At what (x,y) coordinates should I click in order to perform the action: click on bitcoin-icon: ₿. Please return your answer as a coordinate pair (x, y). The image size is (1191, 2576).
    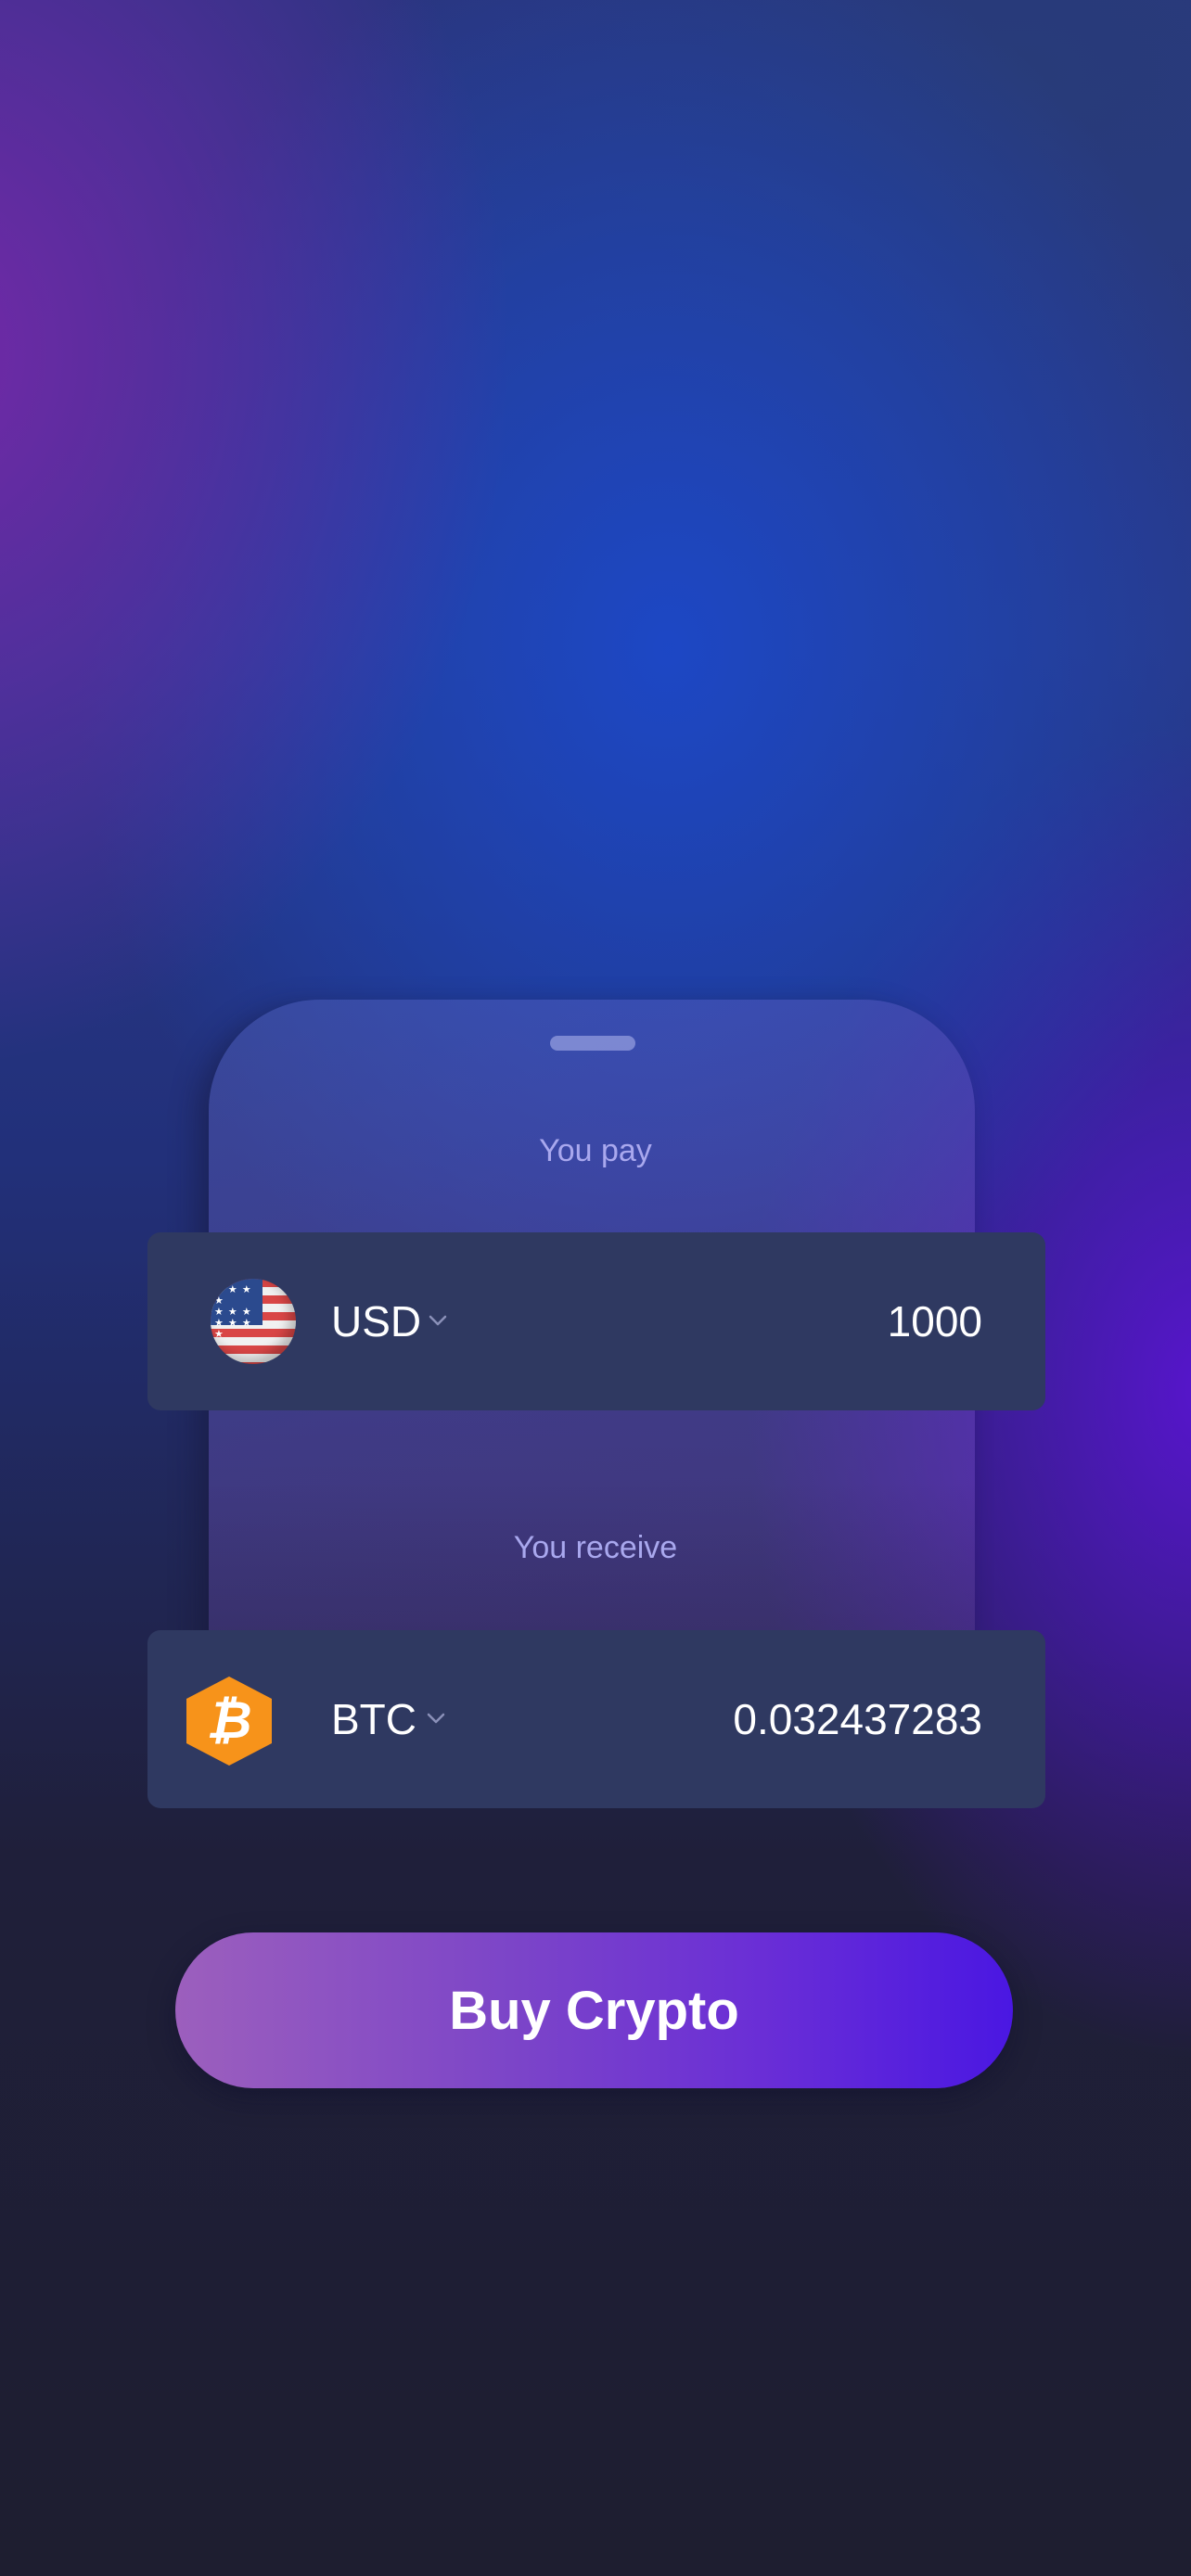
    Looking at the image, I should click on (229, 1721).